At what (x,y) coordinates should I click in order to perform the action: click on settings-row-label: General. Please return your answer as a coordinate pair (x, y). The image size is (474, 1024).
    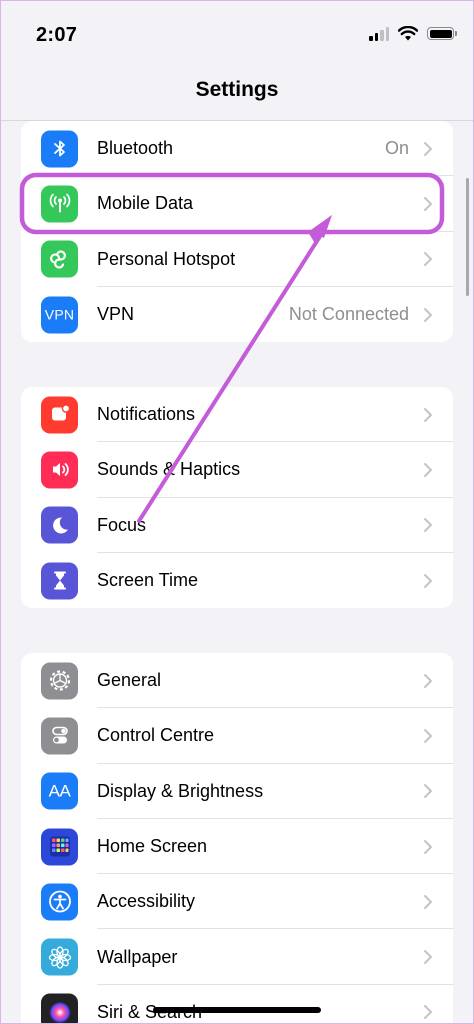
    Looking at the image, I should click on (129, 680).